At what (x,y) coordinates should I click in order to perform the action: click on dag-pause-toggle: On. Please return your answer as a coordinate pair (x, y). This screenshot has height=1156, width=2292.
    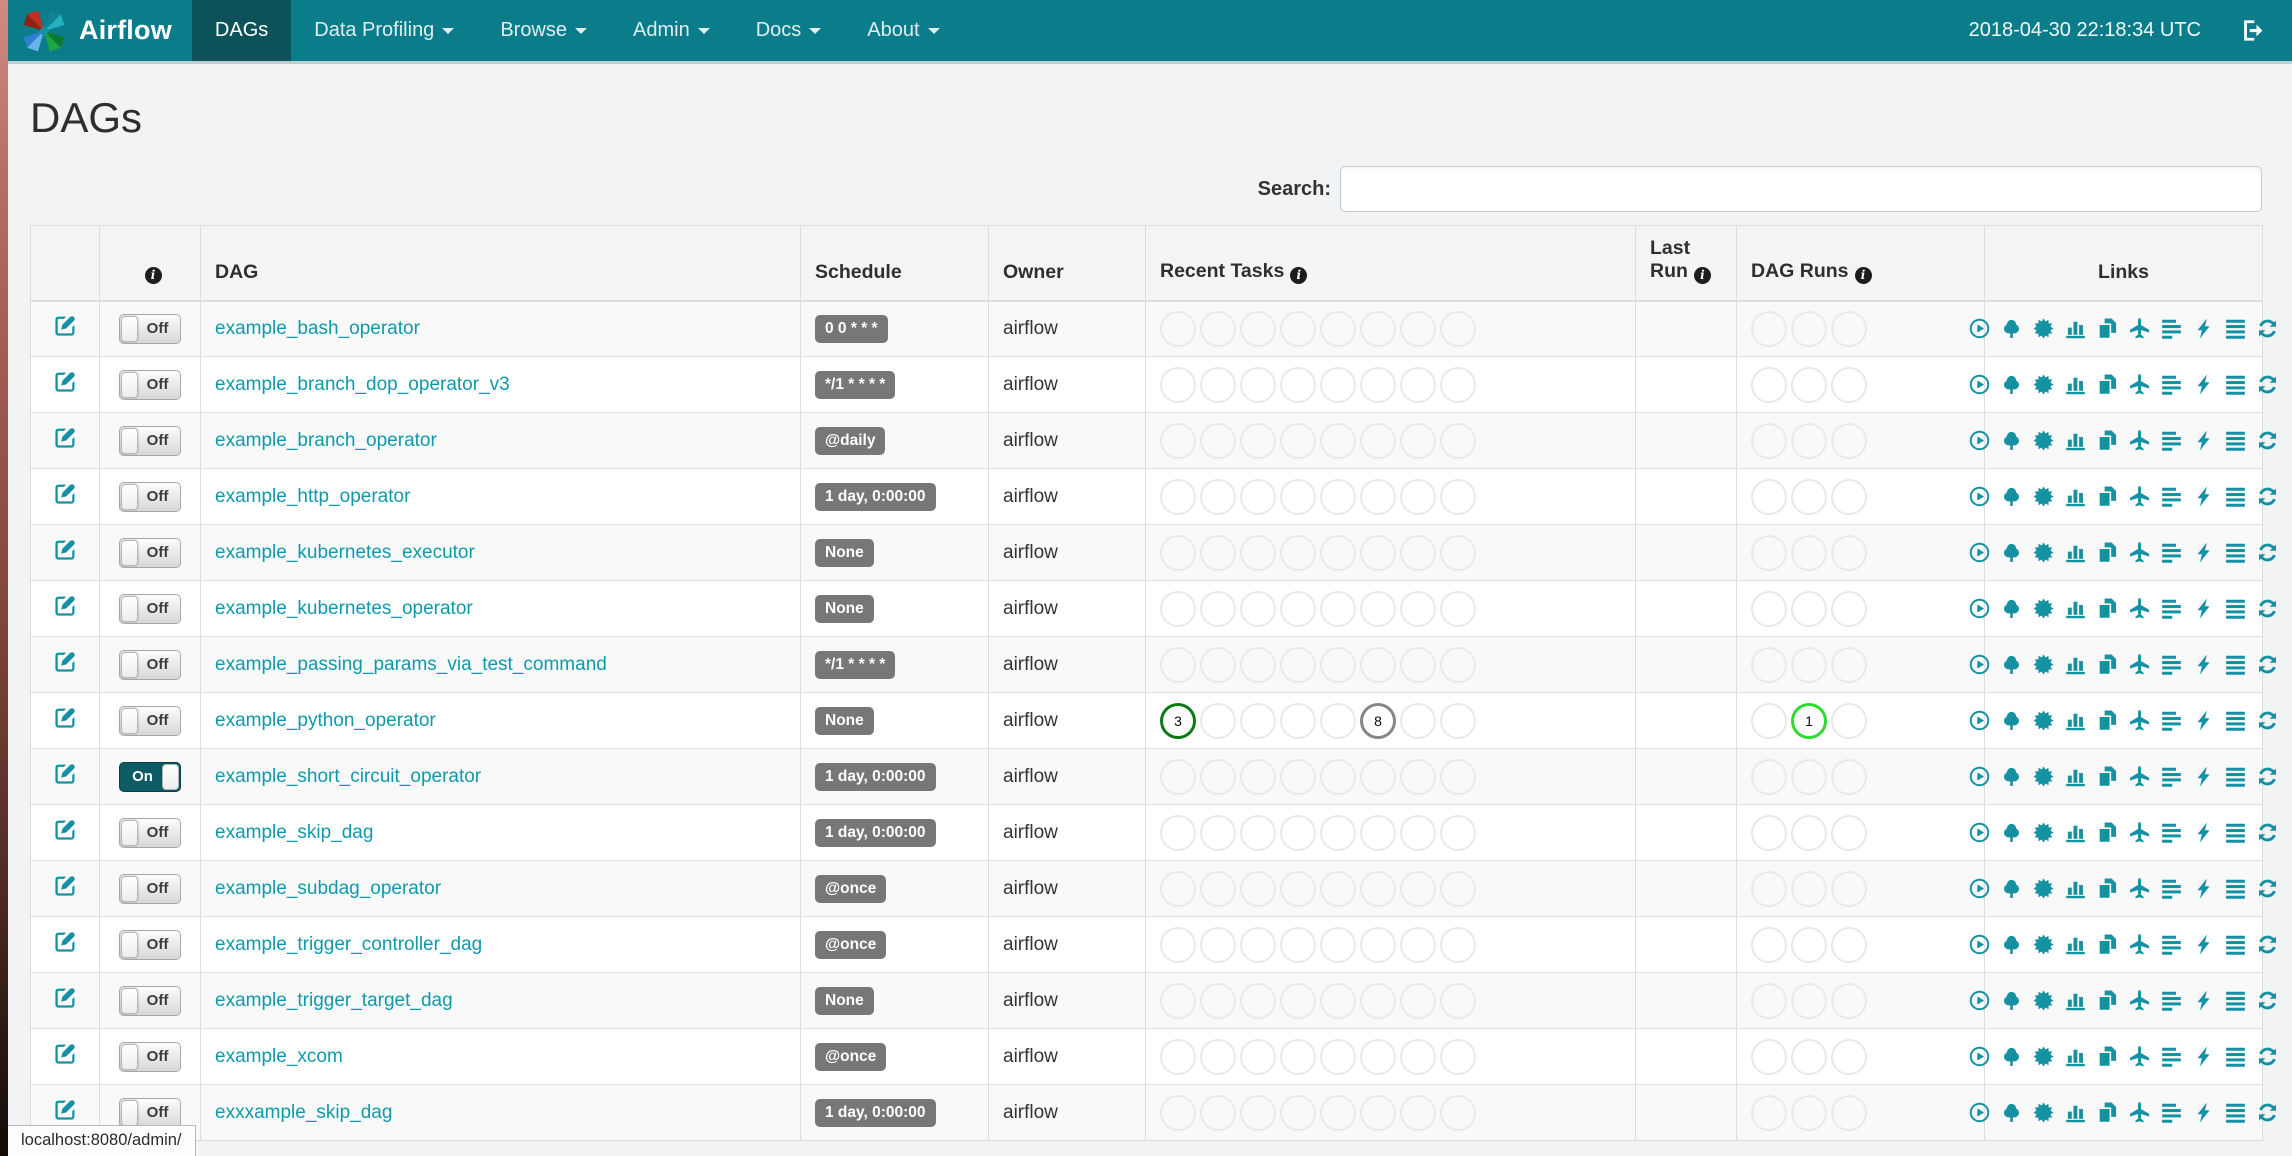
    Looking at the image, I should click on (150, 776).